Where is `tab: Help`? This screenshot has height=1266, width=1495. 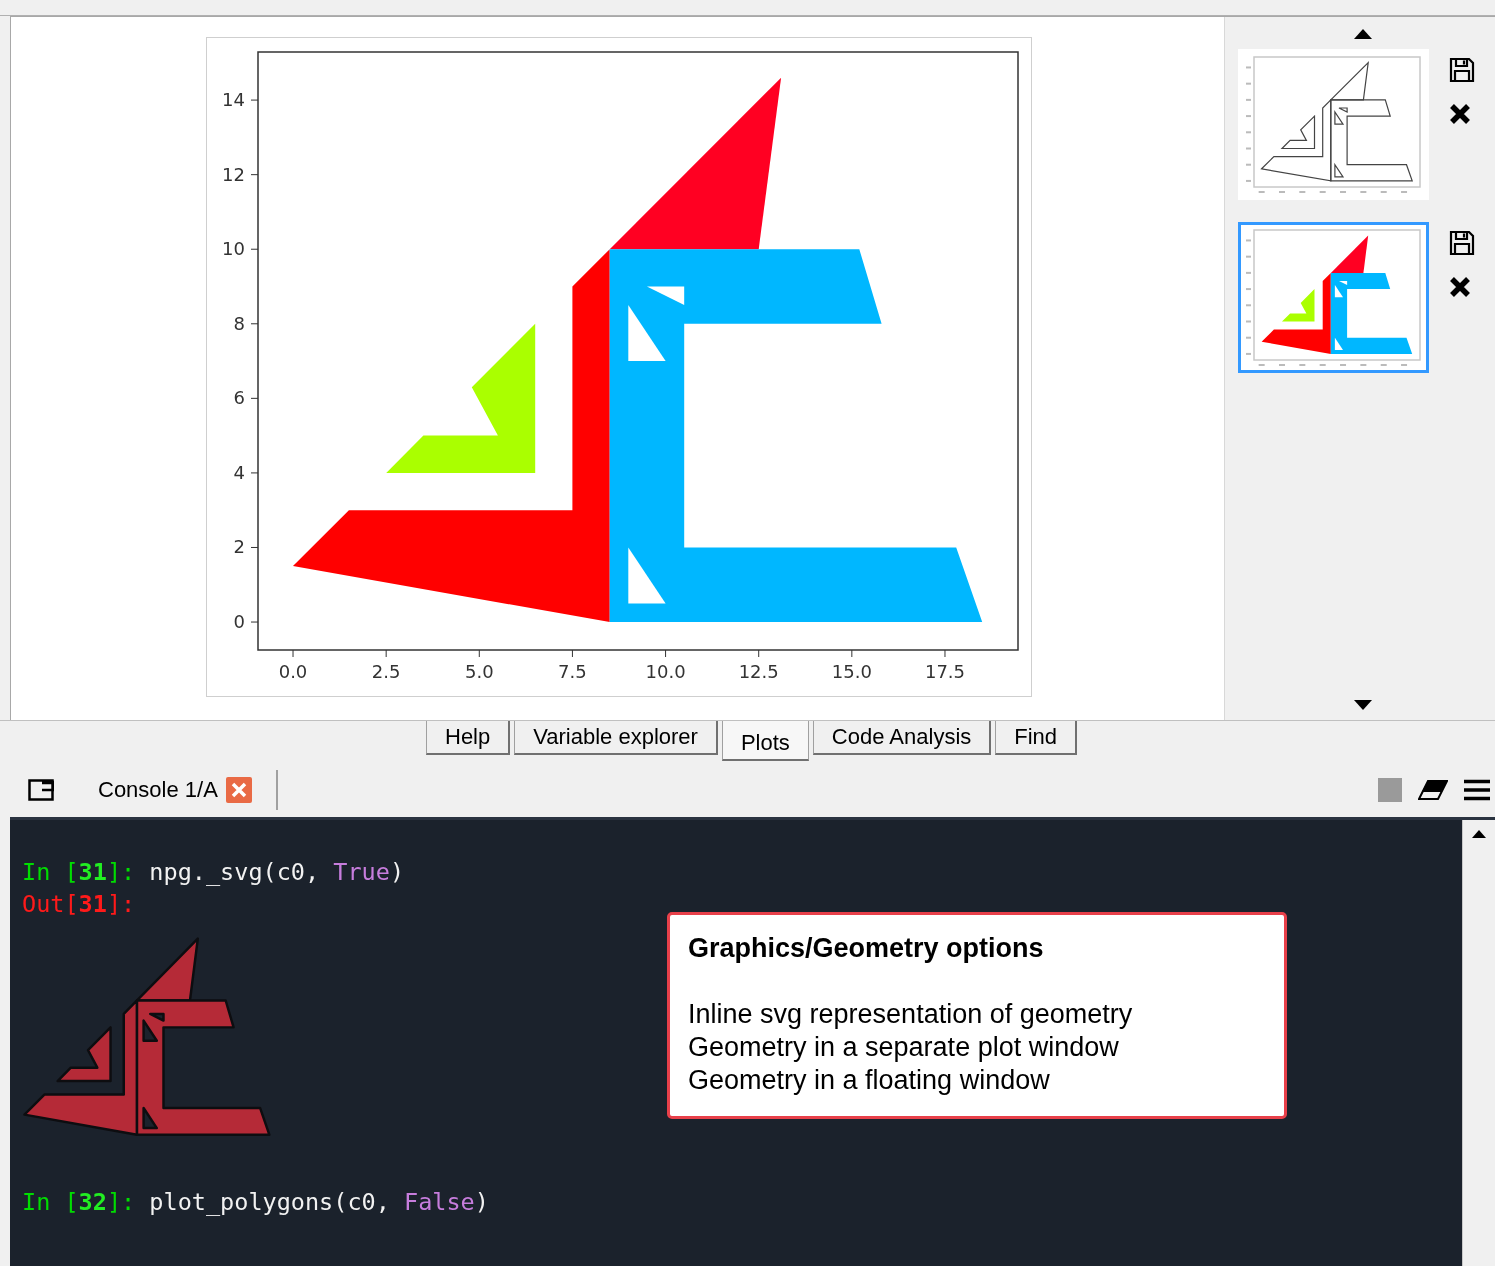
tab: Help is located at coordinates (468, 738).